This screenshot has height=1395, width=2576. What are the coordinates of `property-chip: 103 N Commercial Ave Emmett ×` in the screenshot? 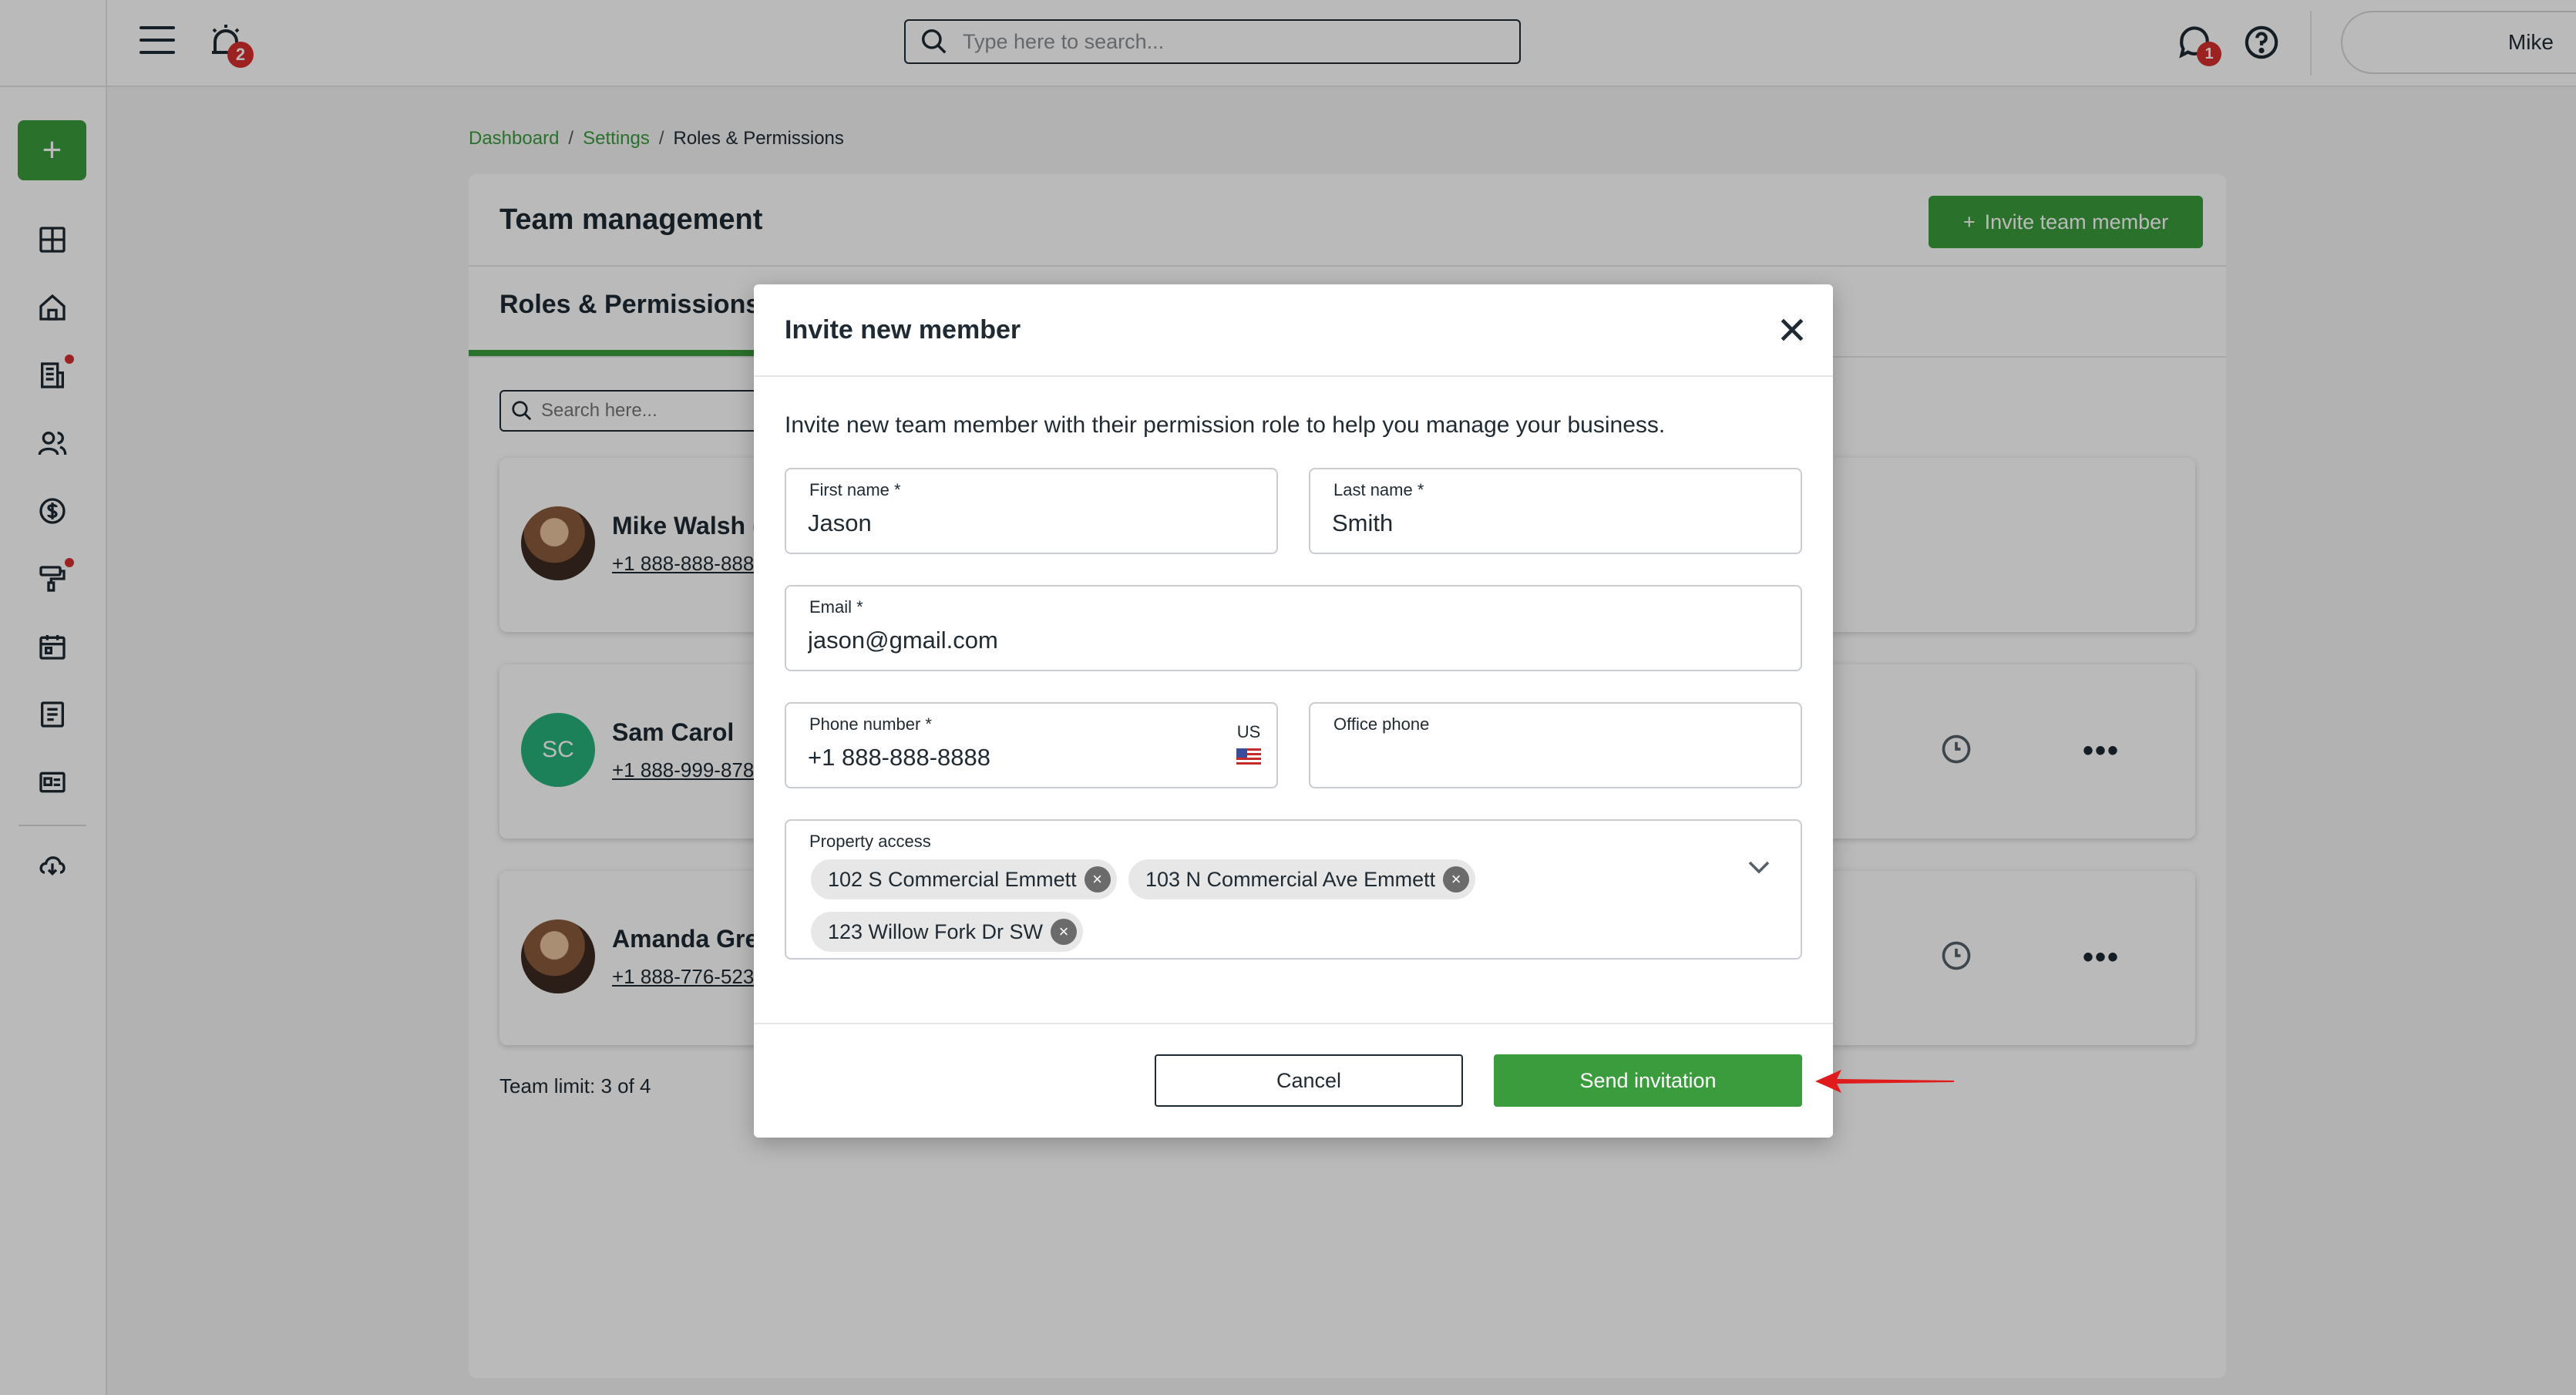 It's located at (1302, 879).